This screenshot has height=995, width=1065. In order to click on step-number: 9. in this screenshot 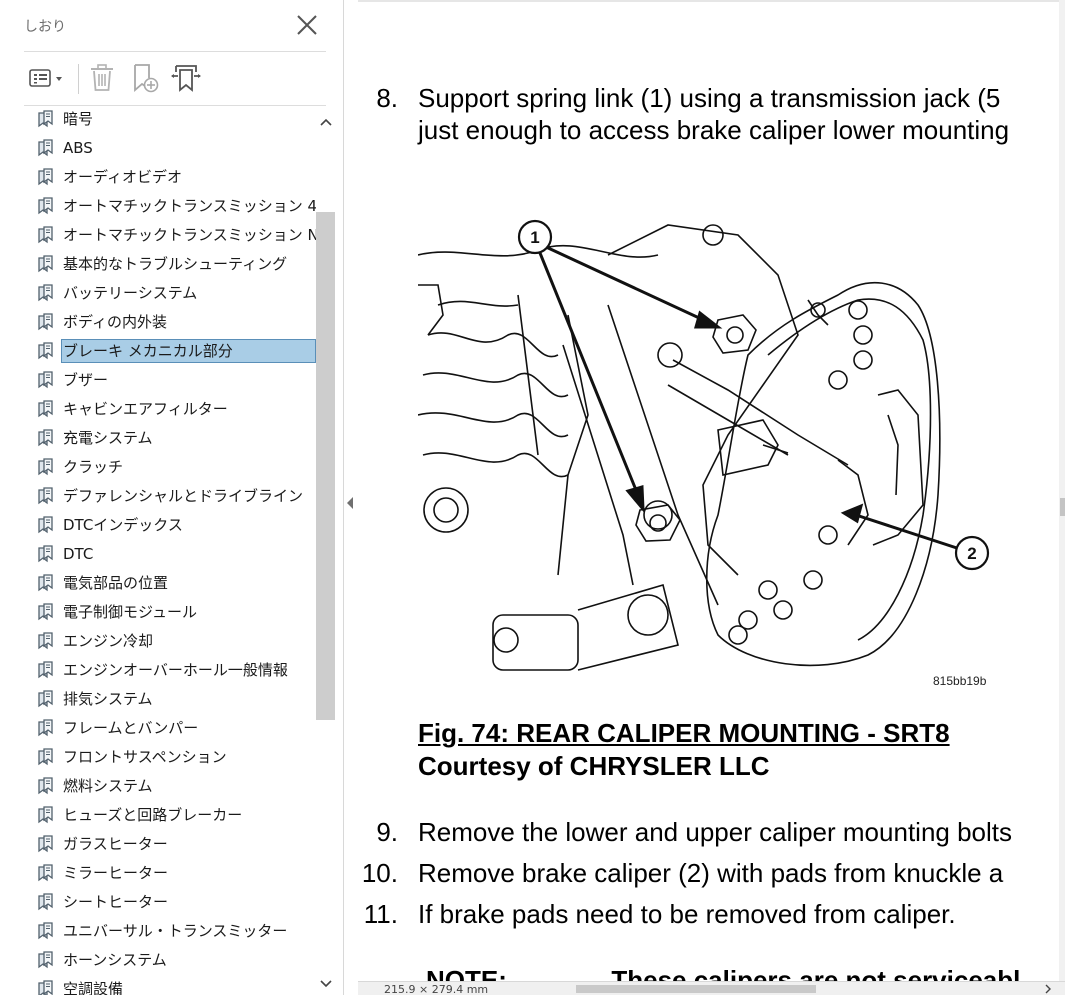, I will do `click(387, 832)`.